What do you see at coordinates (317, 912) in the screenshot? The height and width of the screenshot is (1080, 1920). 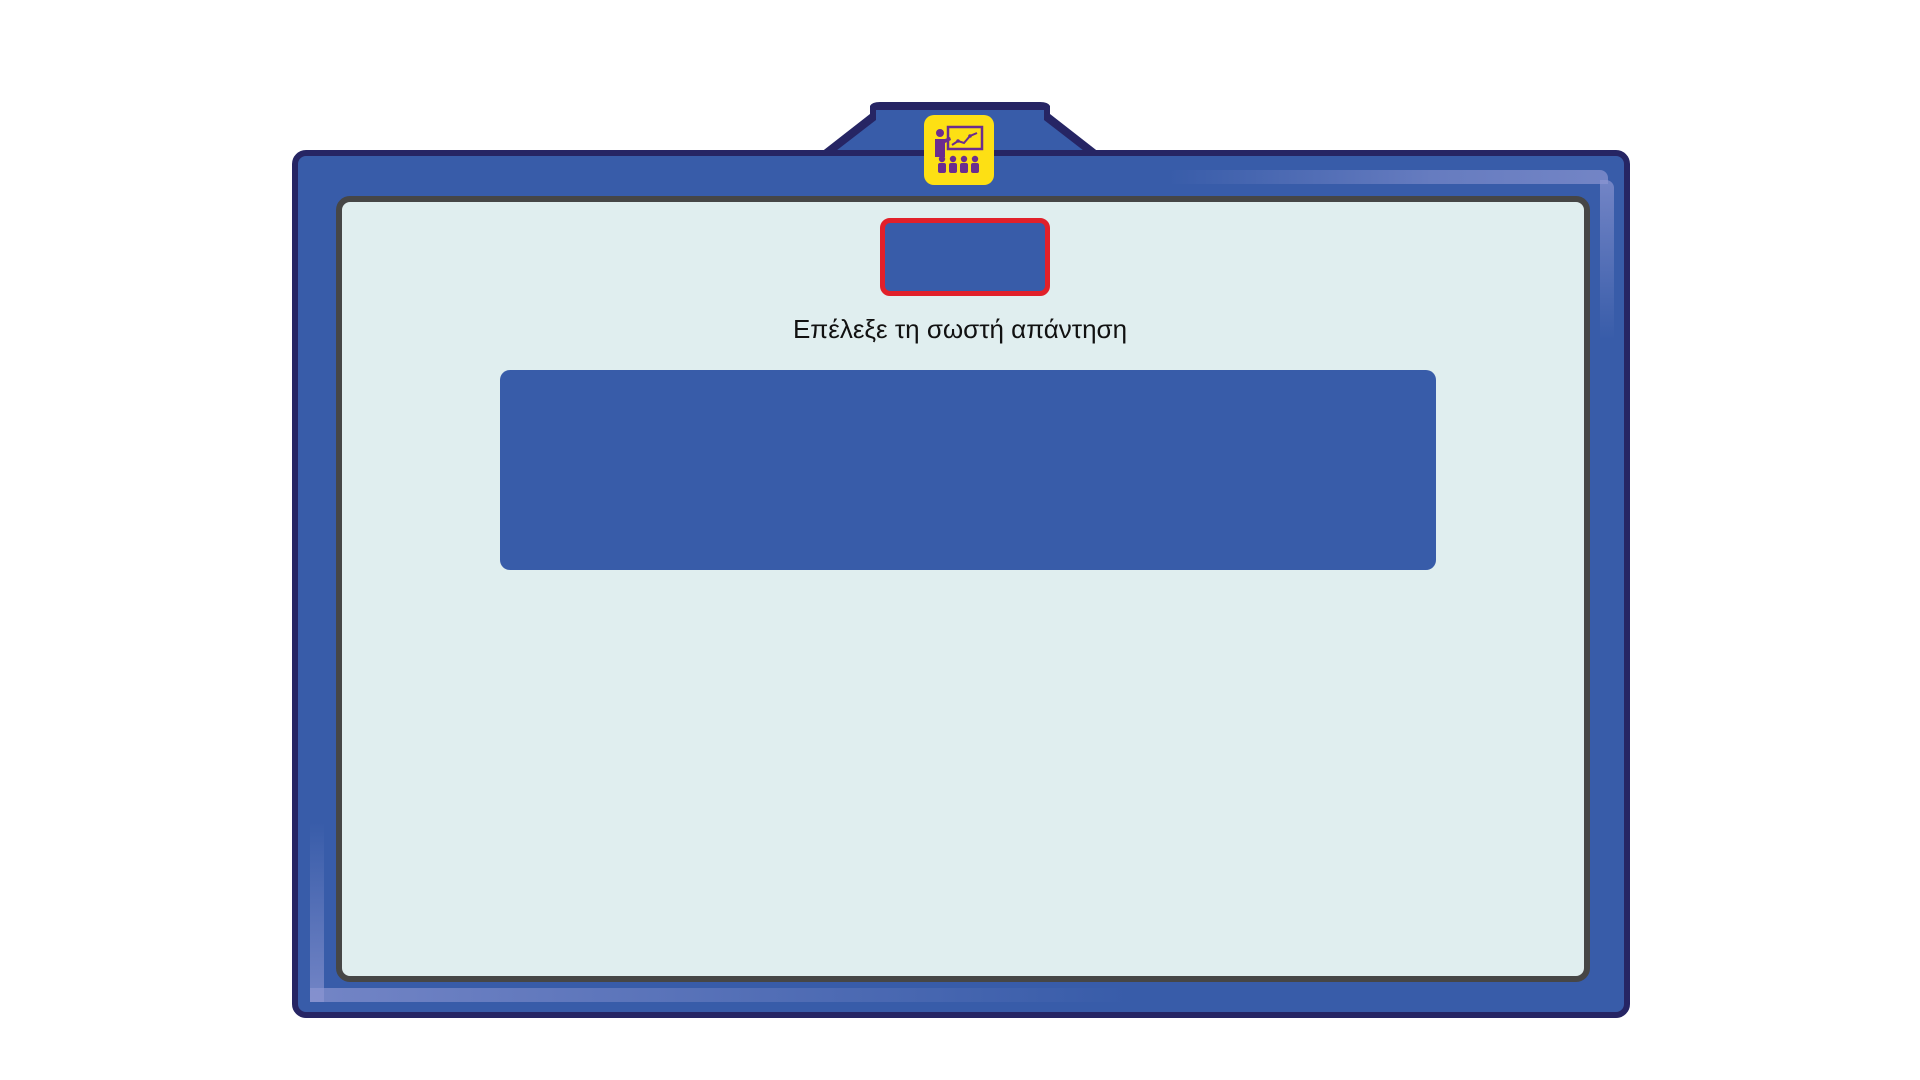 I see `frame-gloss-left` at bounding box center [317, 912].